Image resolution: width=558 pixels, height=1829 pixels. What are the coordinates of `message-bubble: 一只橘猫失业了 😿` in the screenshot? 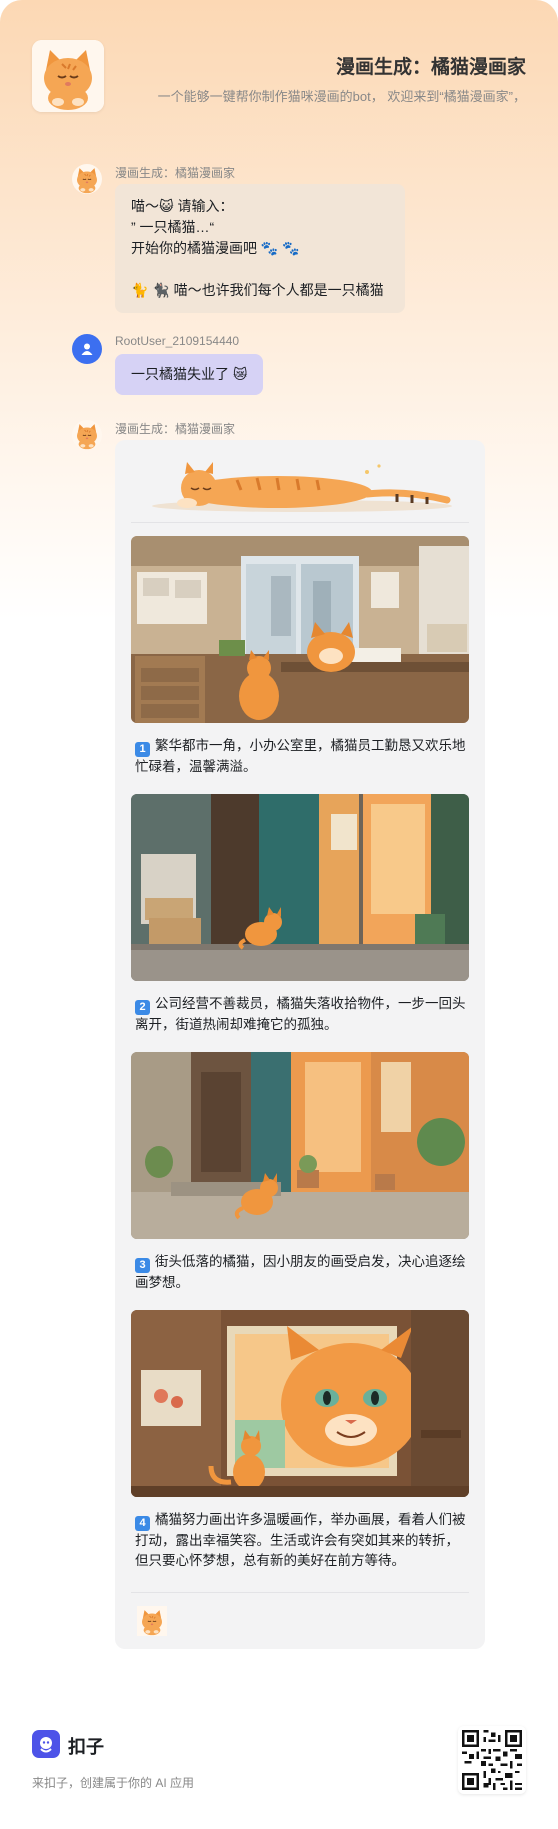 It's located at (189, 374).